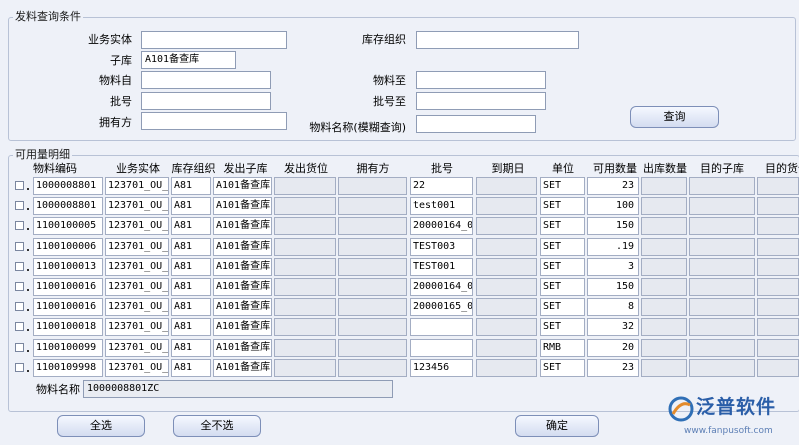  I want to click on cell-qty: .19, so click(613, 246).